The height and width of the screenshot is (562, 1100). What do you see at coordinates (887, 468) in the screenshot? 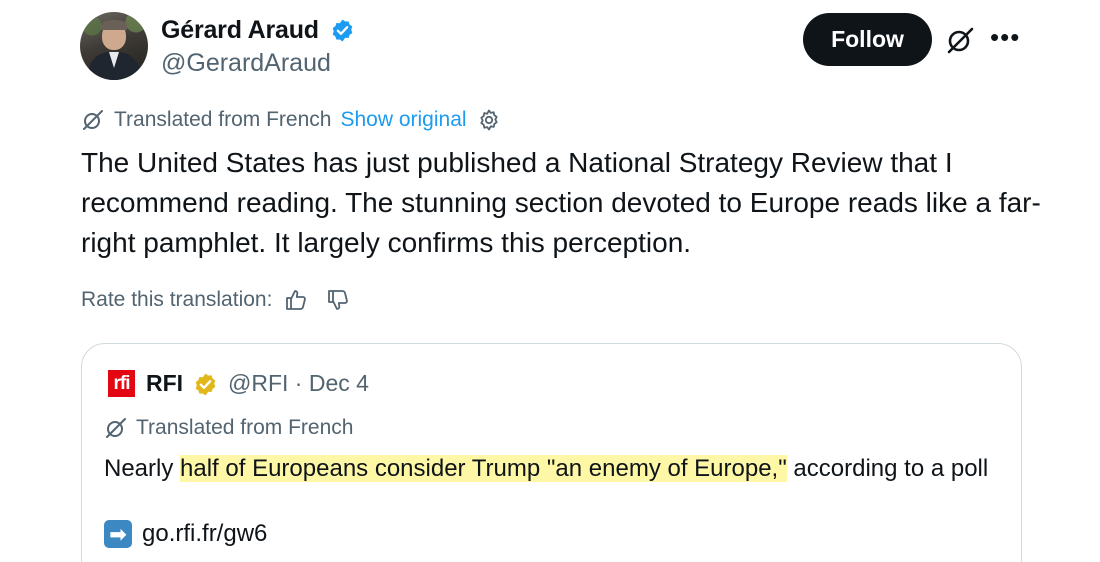
I see `quote-text-after: according to a poll` at bounding box center [887, 468].